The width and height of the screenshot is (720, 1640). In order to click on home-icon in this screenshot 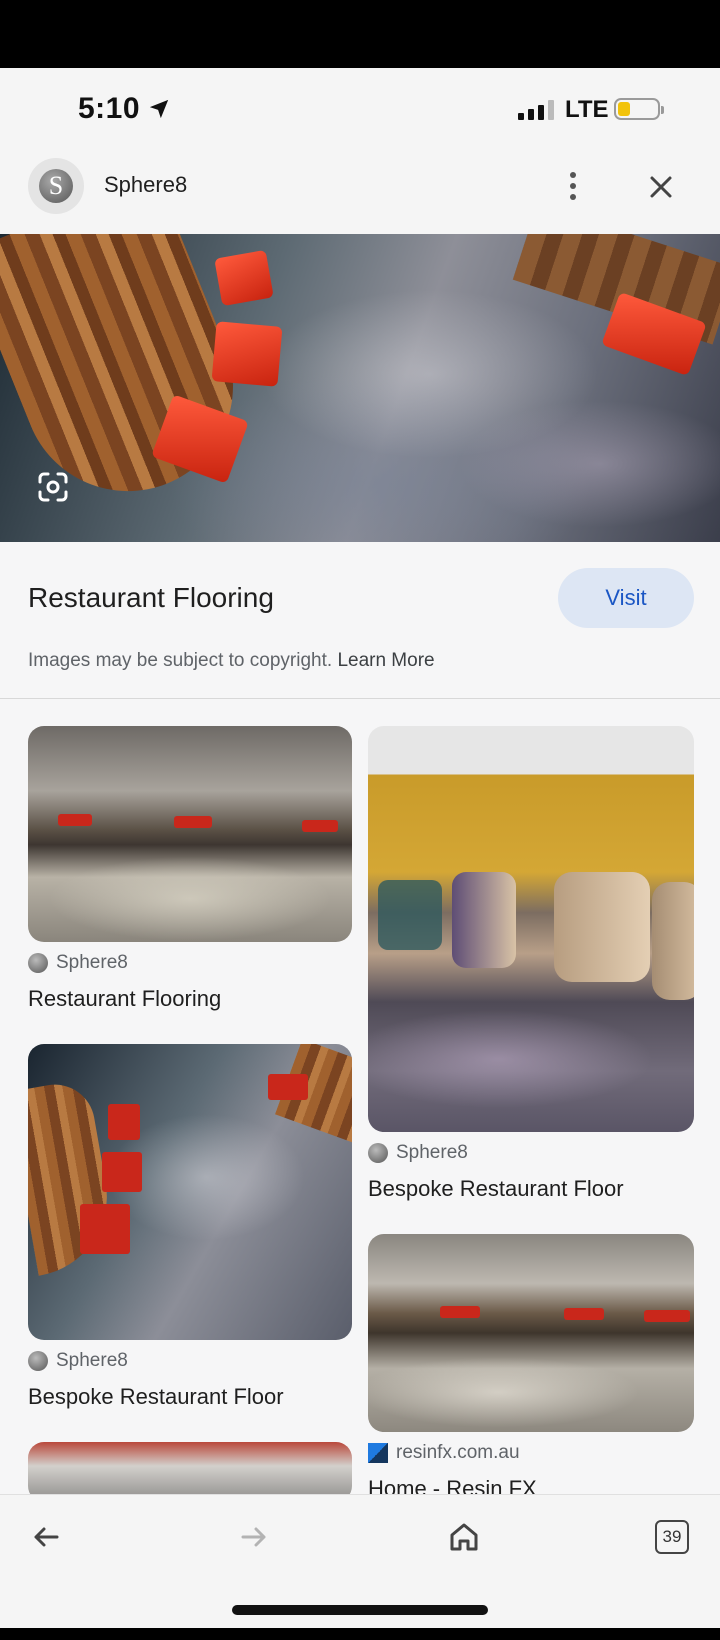, I will do `click(464, 1537)`.